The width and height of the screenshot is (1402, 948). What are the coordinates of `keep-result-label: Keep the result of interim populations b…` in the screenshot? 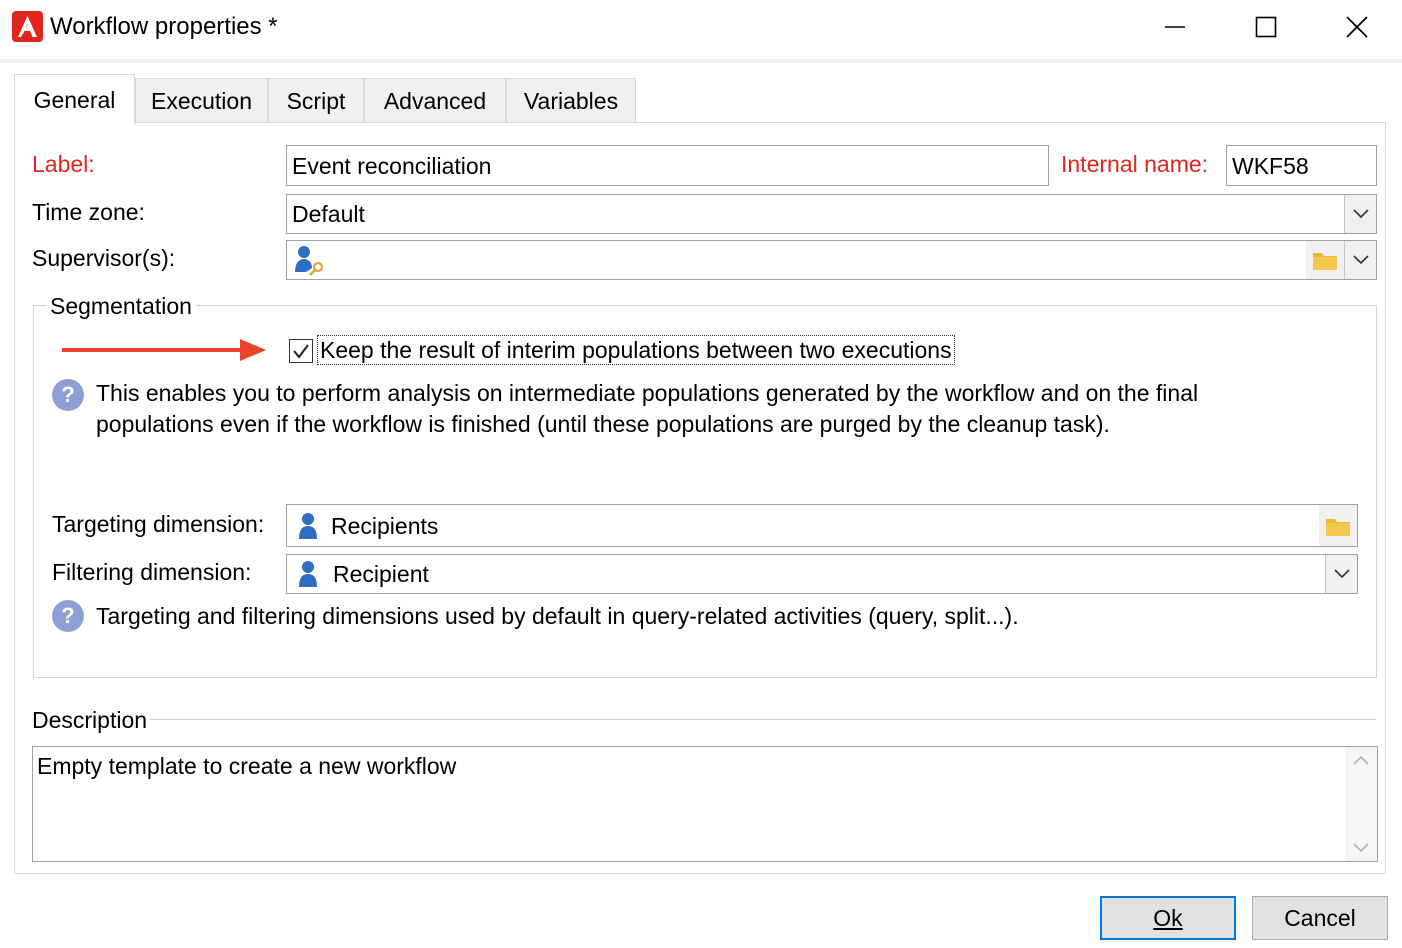 It's located at (636, 350).